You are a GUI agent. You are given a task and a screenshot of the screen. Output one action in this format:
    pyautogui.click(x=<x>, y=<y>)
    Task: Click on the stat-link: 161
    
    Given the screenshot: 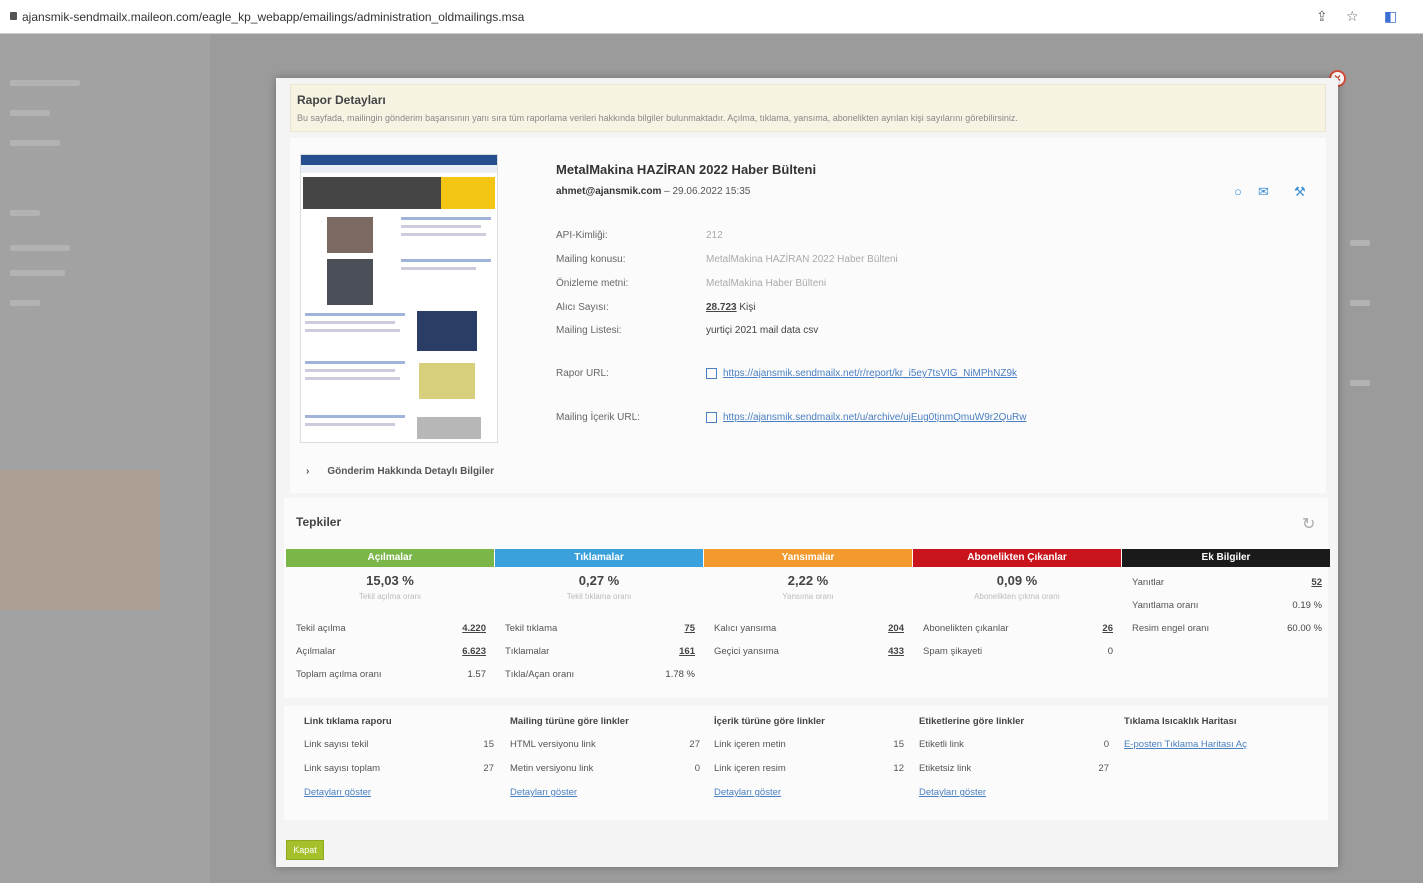 What is the action you would take?
    pyautogui.click(x=687, y=651)
    